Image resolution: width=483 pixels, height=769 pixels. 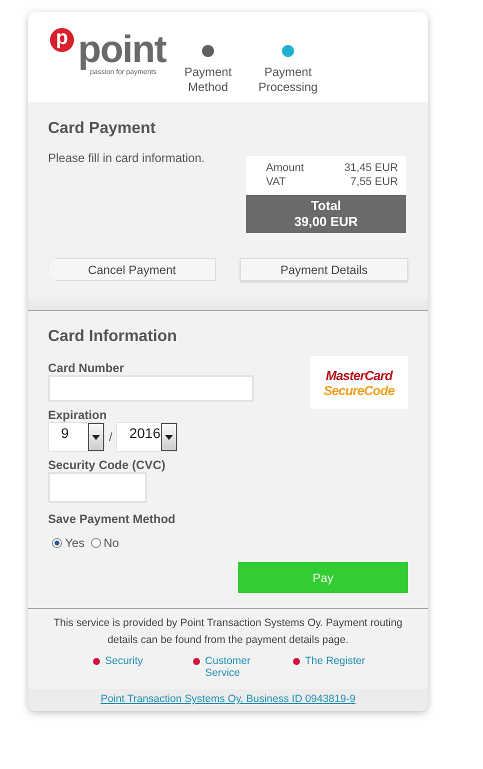 What do you see at coordinates (326, 222) in the screenshot?
I see `total-value: 39,00 EUR` at bounding box center [326, 222].